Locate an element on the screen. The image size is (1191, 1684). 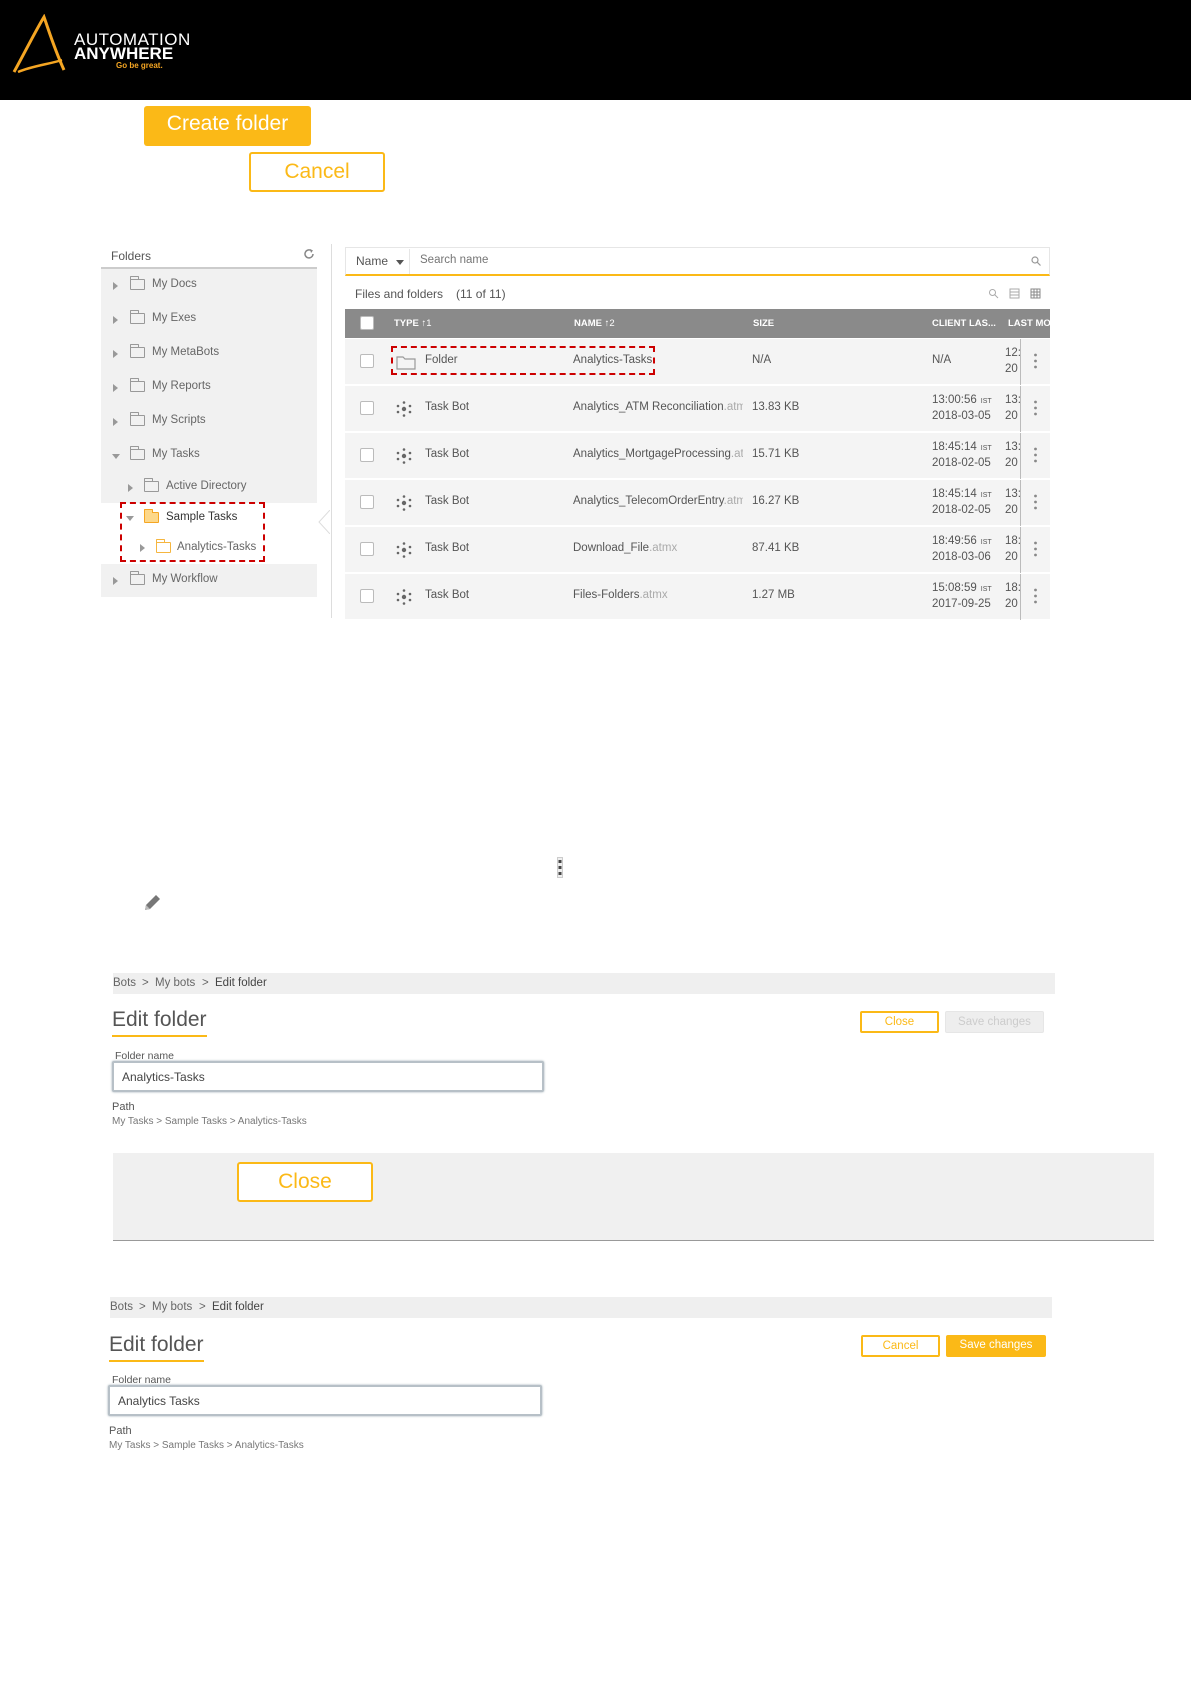
row-size: 16.27 KB is located at coordinates (776, 501).